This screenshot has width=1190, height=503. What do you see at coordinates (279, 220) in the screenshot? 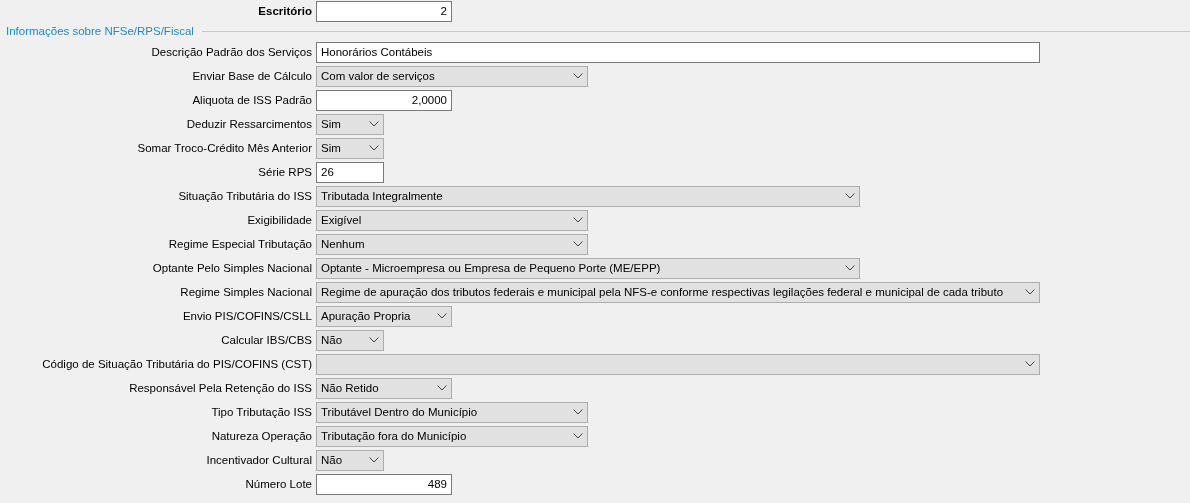
I see `field-label: Exigibilidade` at bounding box center [279, 220].